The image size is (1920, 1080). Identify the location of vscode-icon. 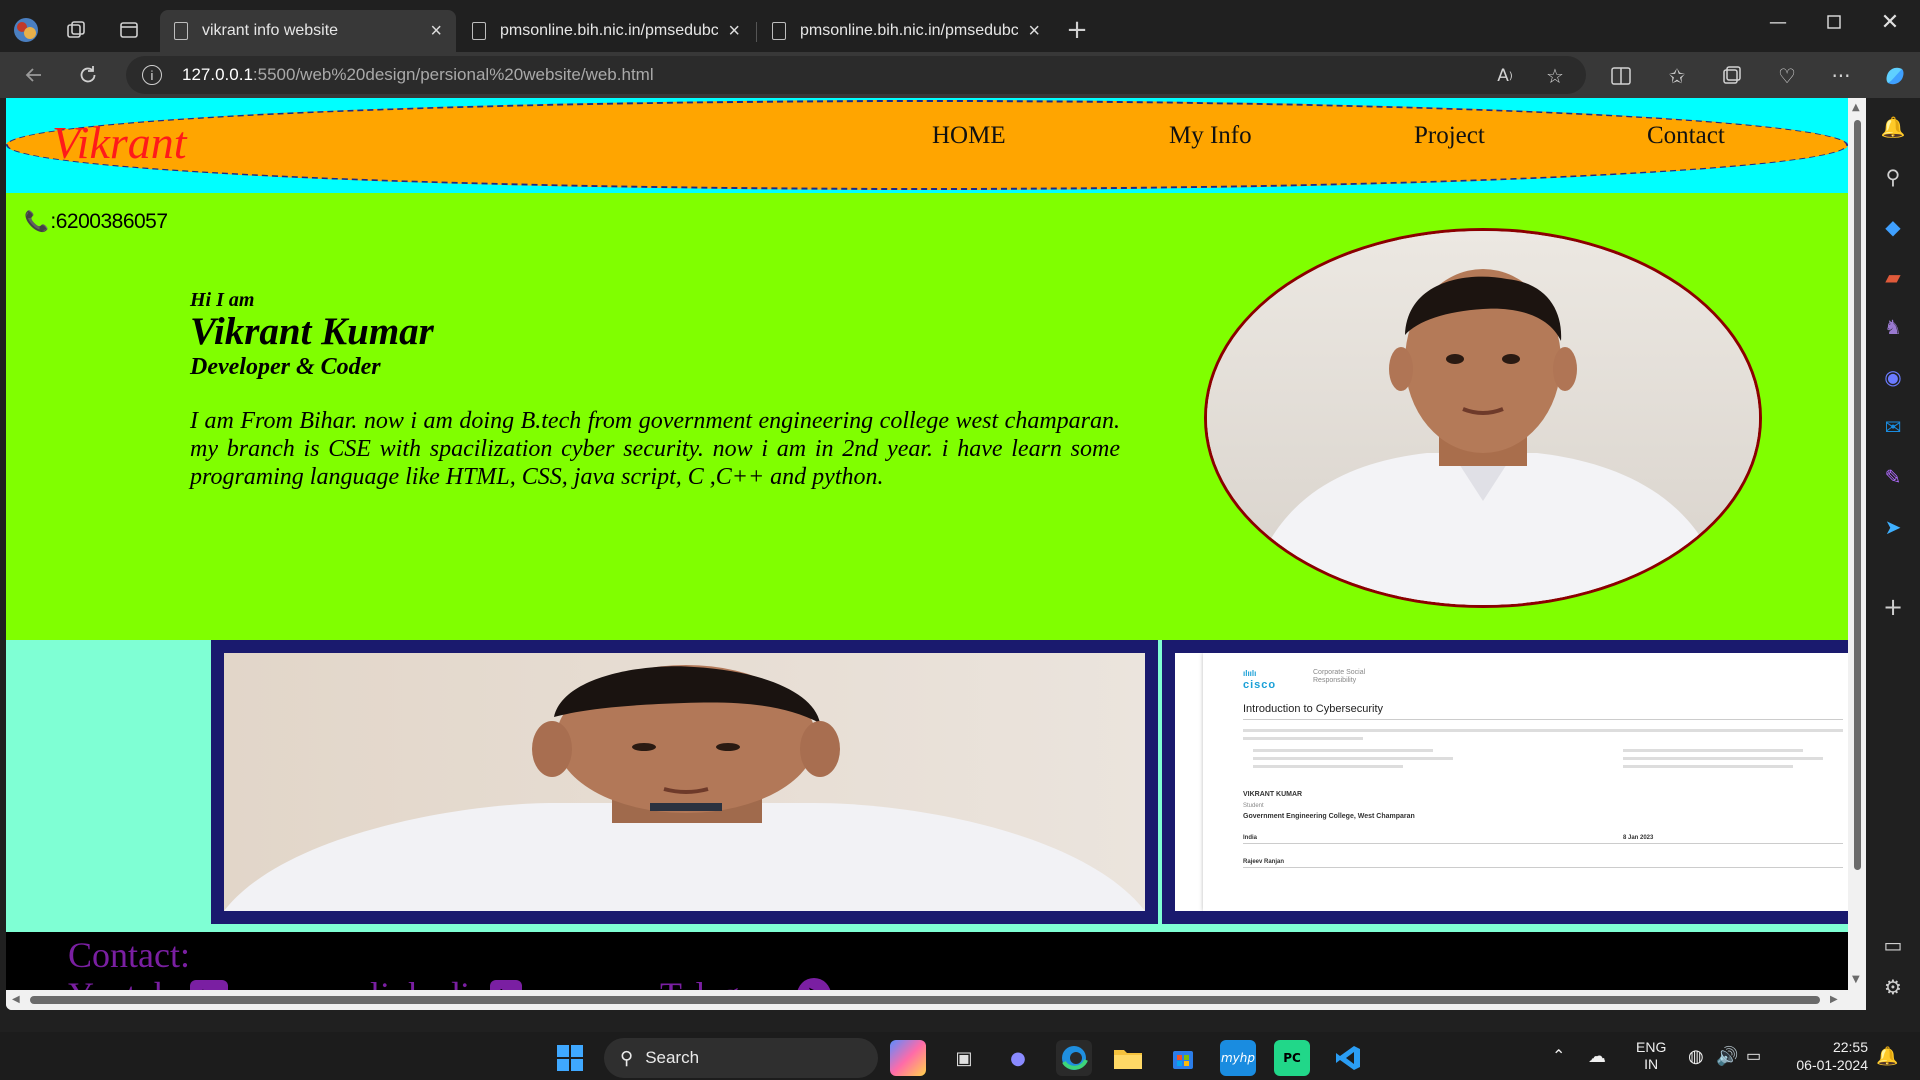
(1348, 1058).